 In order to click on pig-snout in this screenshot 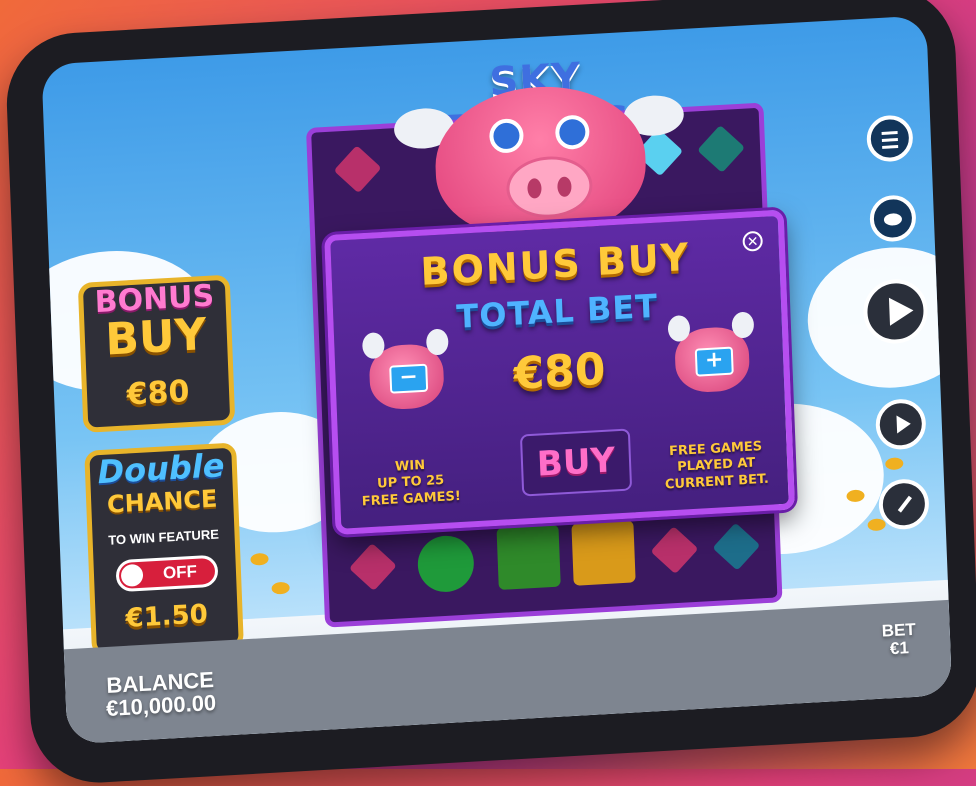, I will do `click(549, 187)`.